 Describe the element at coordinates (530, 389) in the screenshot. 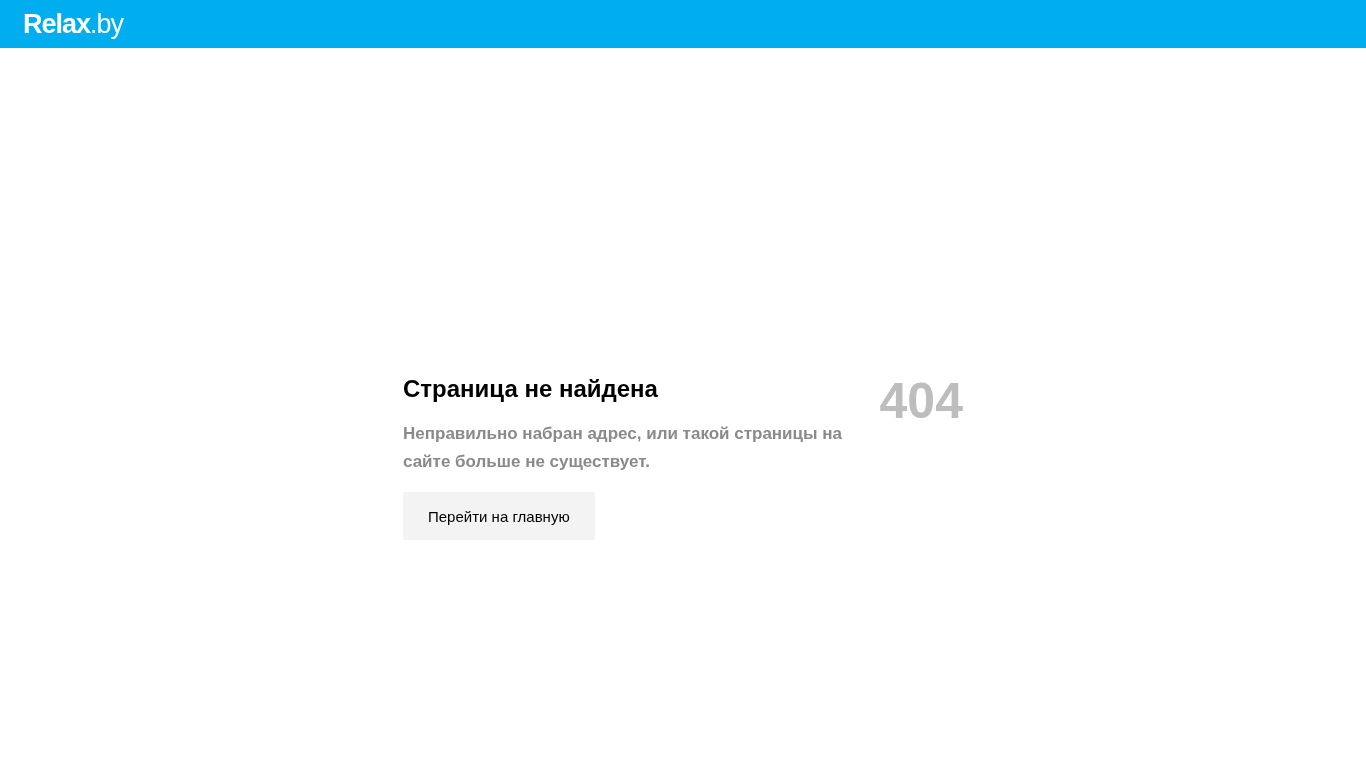

I see `page-title: Страница не найдена` at that location.